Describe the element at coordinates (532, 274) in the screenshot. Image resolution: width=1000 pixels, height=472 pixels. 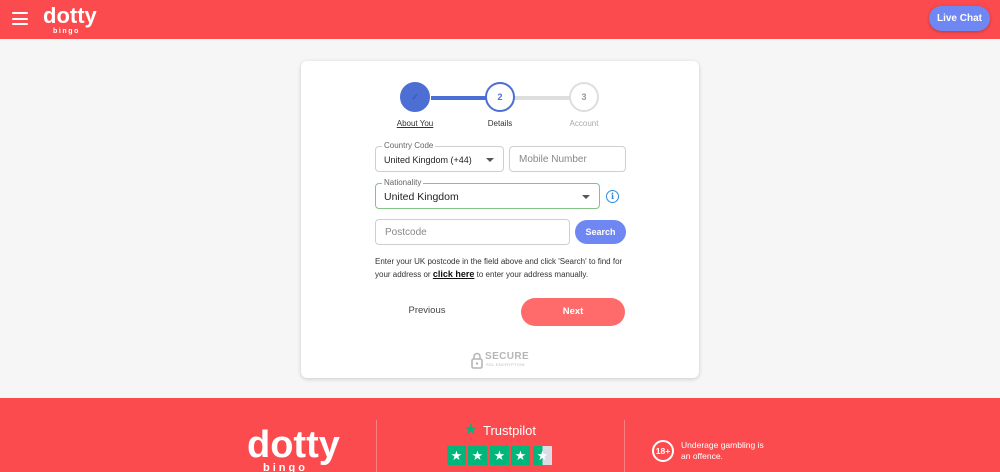
I see `helper-text-part-2: to enter your address manually.` at that location.